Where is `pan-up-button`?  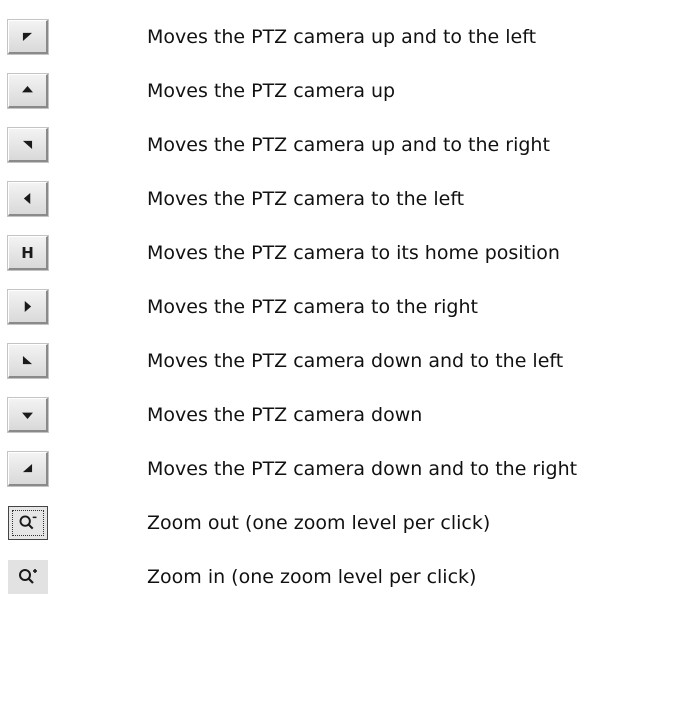
pan-up-button is located at coordinates (28, 91).